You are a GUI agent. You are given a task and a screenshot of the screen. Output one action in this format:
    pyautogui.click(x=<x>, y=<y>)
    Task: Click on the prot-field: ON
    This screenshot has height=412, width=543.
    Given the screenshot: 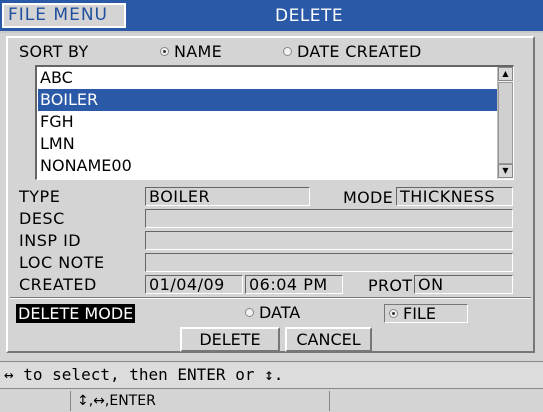 What is the action you would take?
    pyautogui.click(x=463, y=284)
    